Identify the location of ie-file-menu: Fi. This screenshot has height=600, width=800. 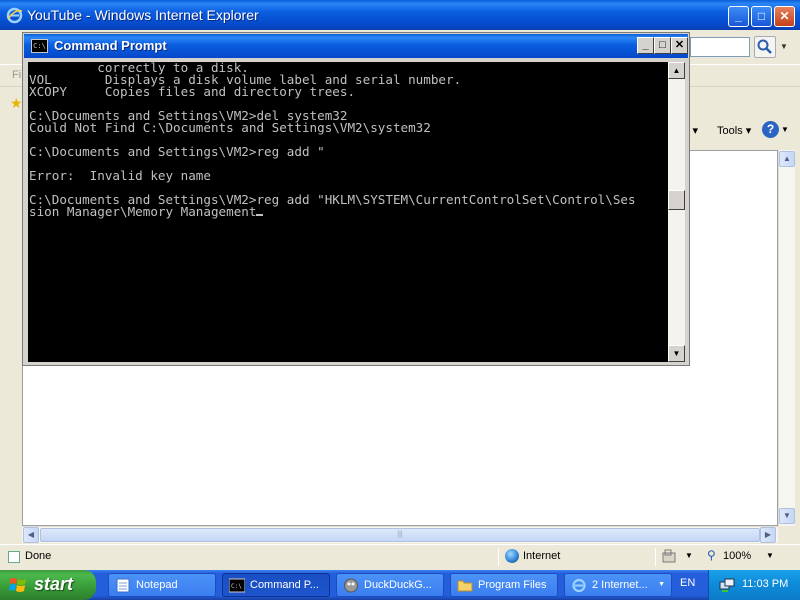
(16, 75).